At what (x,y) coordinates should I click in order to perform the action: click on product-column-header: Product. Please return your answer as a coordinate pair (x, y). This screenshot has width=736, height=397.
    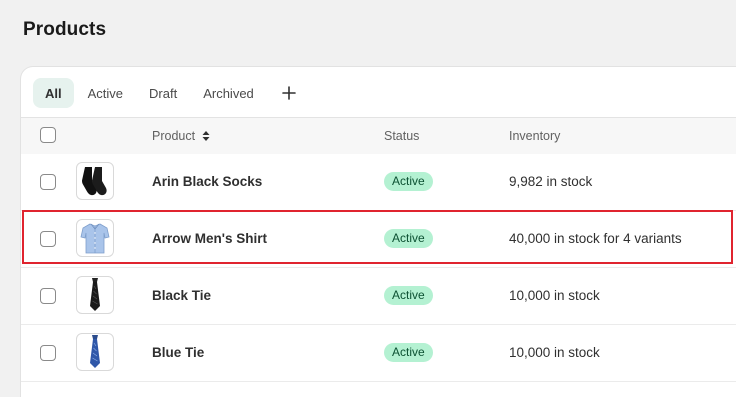
    Looking at the image, I should click on (181, 136).